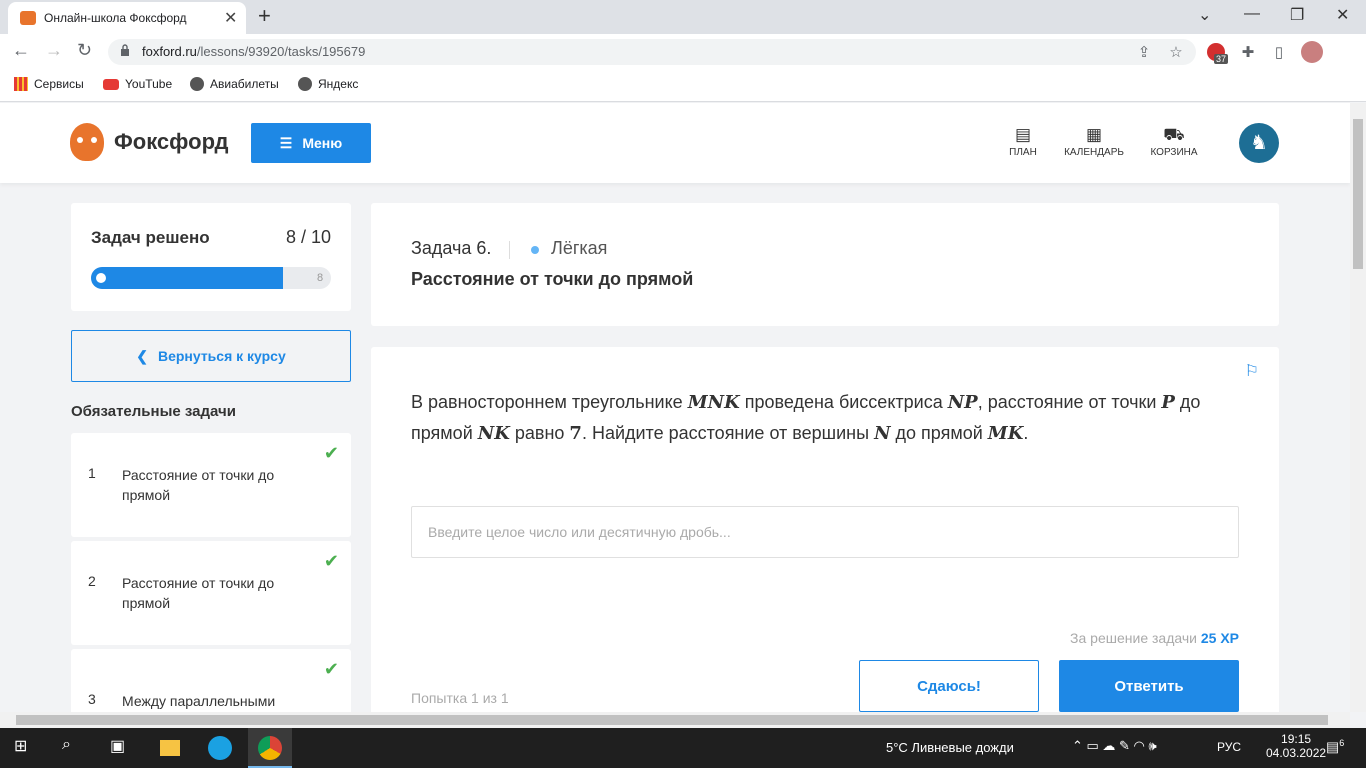 The width and height of the screenshot is (1366, 768). What do you see at coordinates (153, 411) in the screenshot?
I see `required-tasks-title: Обязательные задачи` at bounding box center [153, 411].